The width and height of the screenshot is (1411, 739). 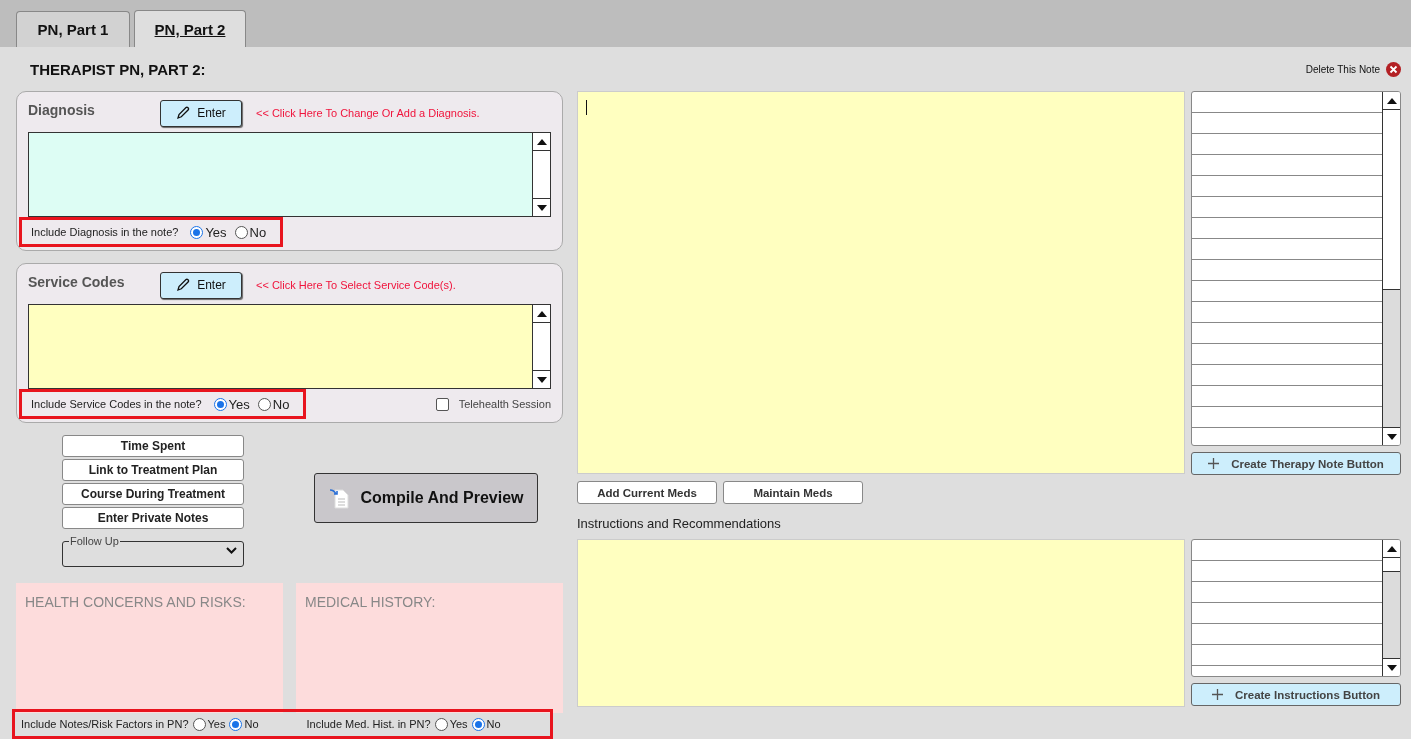 I want to click on page-title: THERAPIST PN, PART 2:, so click(x=118, y=69).